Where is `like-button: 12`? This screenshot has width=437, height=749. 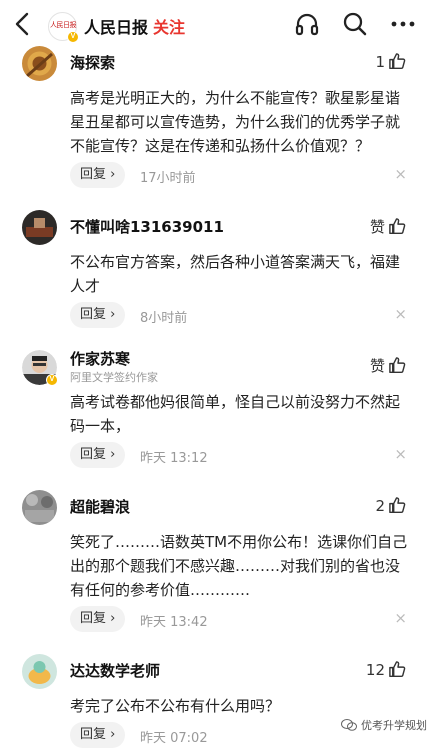 like-button: 12 is located at coordinates (386, 669).